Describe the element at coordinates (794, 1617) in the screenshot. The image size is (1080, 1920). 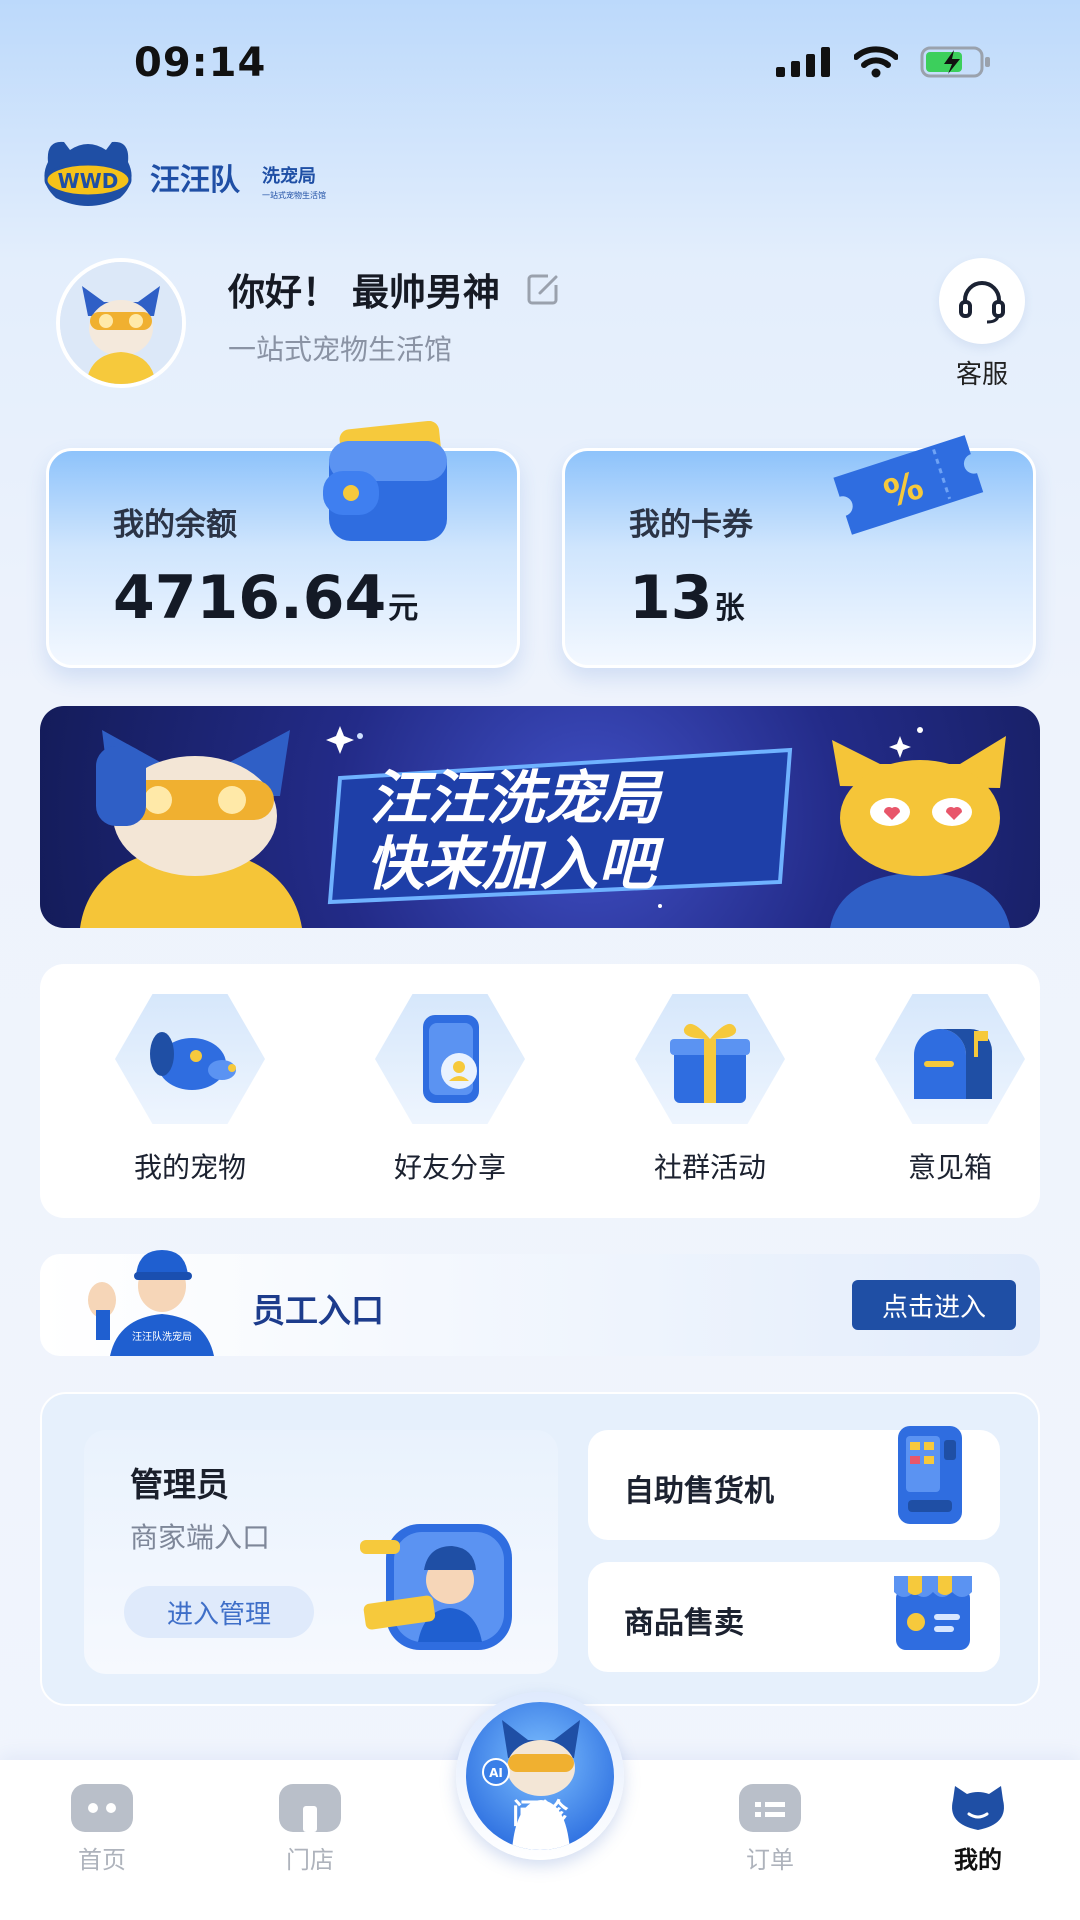
I see `goods-sale-card: 商品售卖` at that location.